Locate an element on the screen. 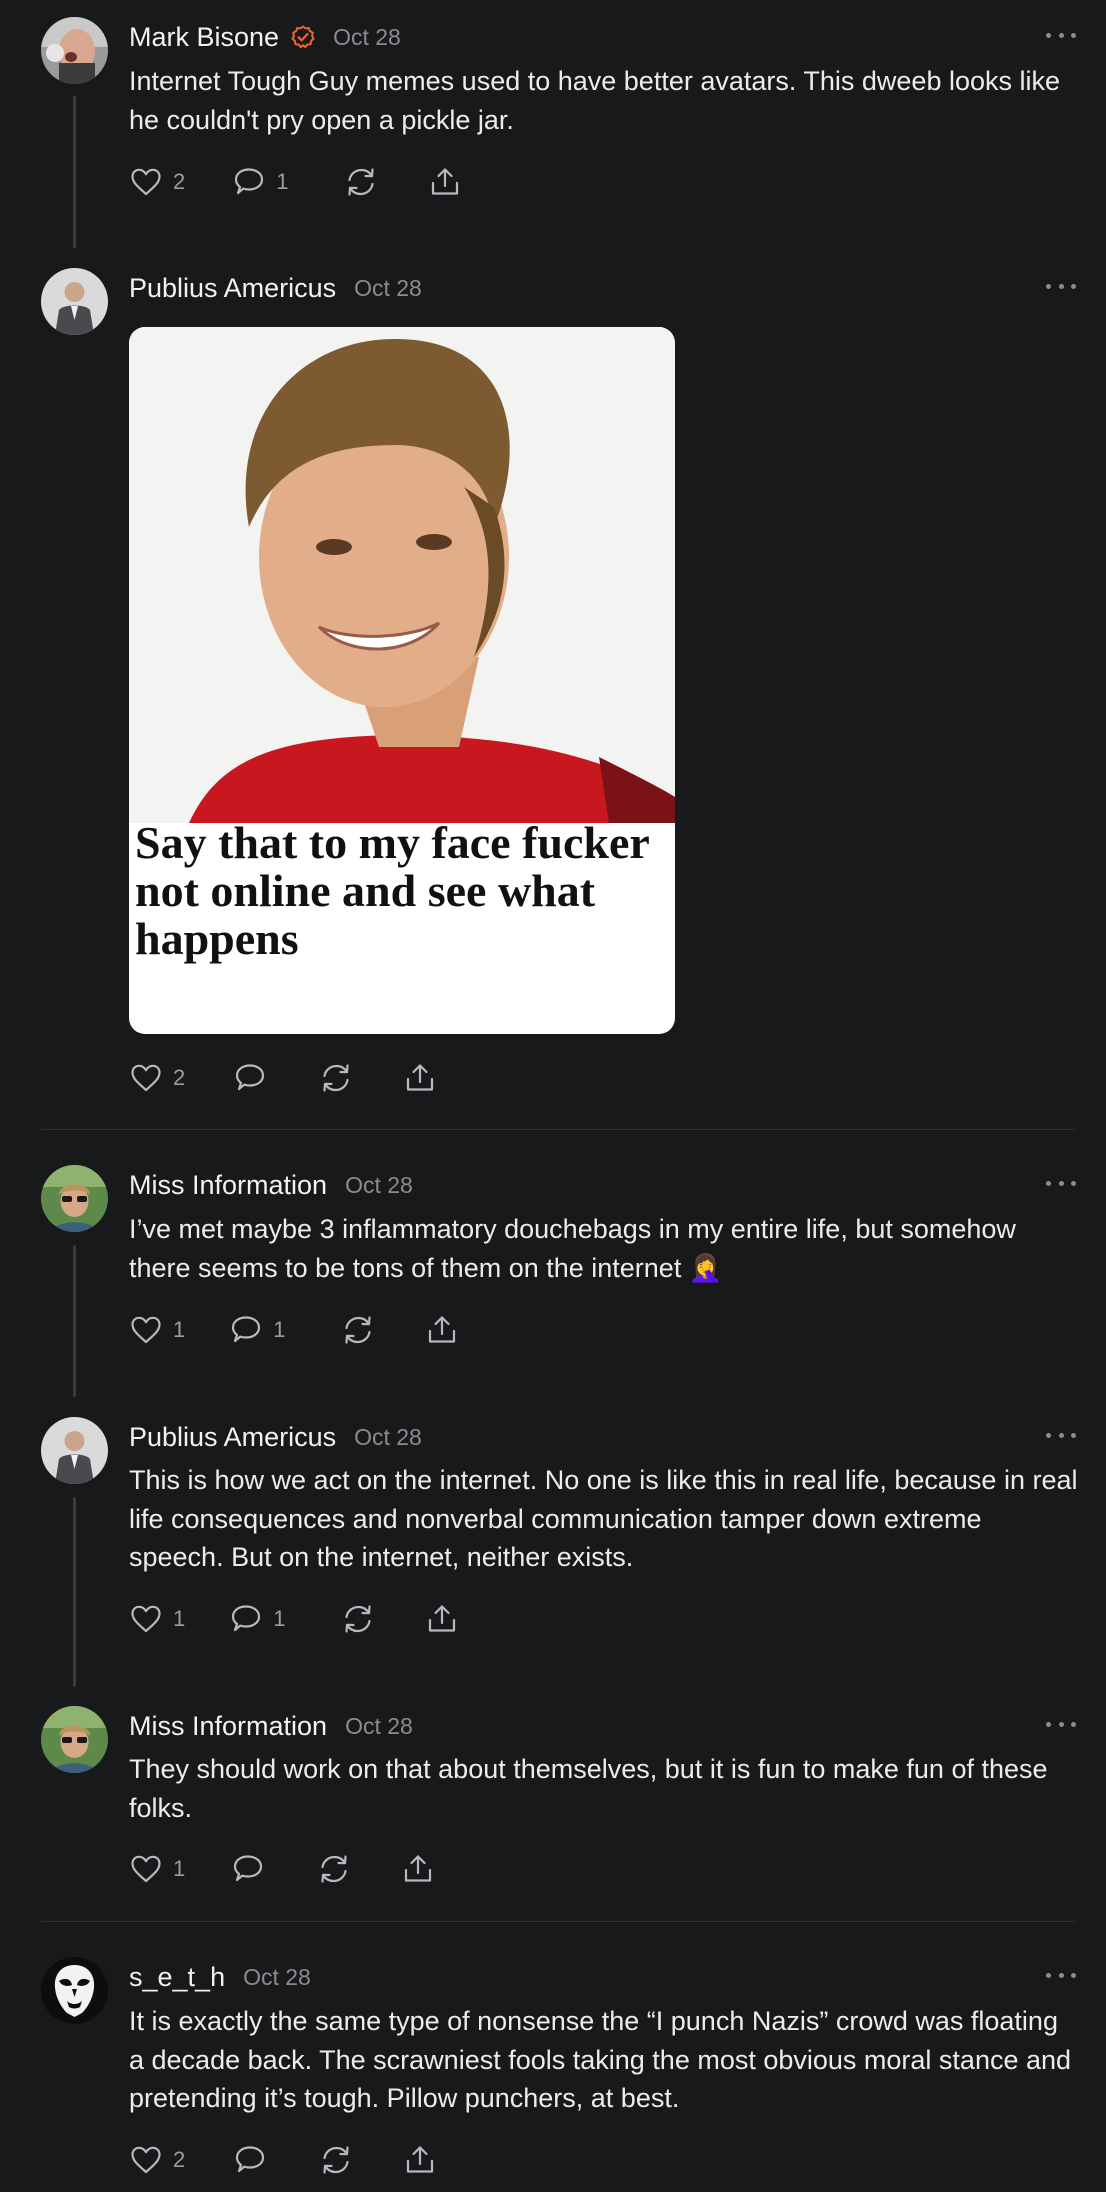 The height and width of the screenshot is (2192, 1106). facepalm-emoji: 🤦‍♀️ is located at coordinates (705, 1267).